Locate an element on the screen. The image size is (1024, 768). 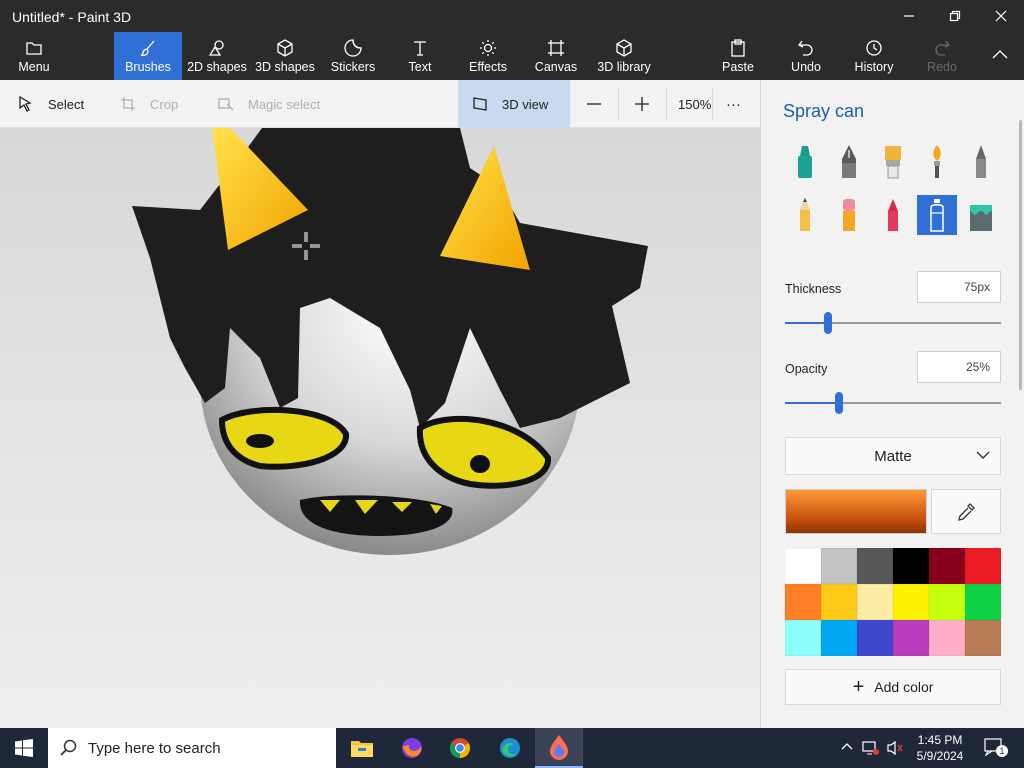
taskbar-search: Type here to search is located at coordinates (192, 748).